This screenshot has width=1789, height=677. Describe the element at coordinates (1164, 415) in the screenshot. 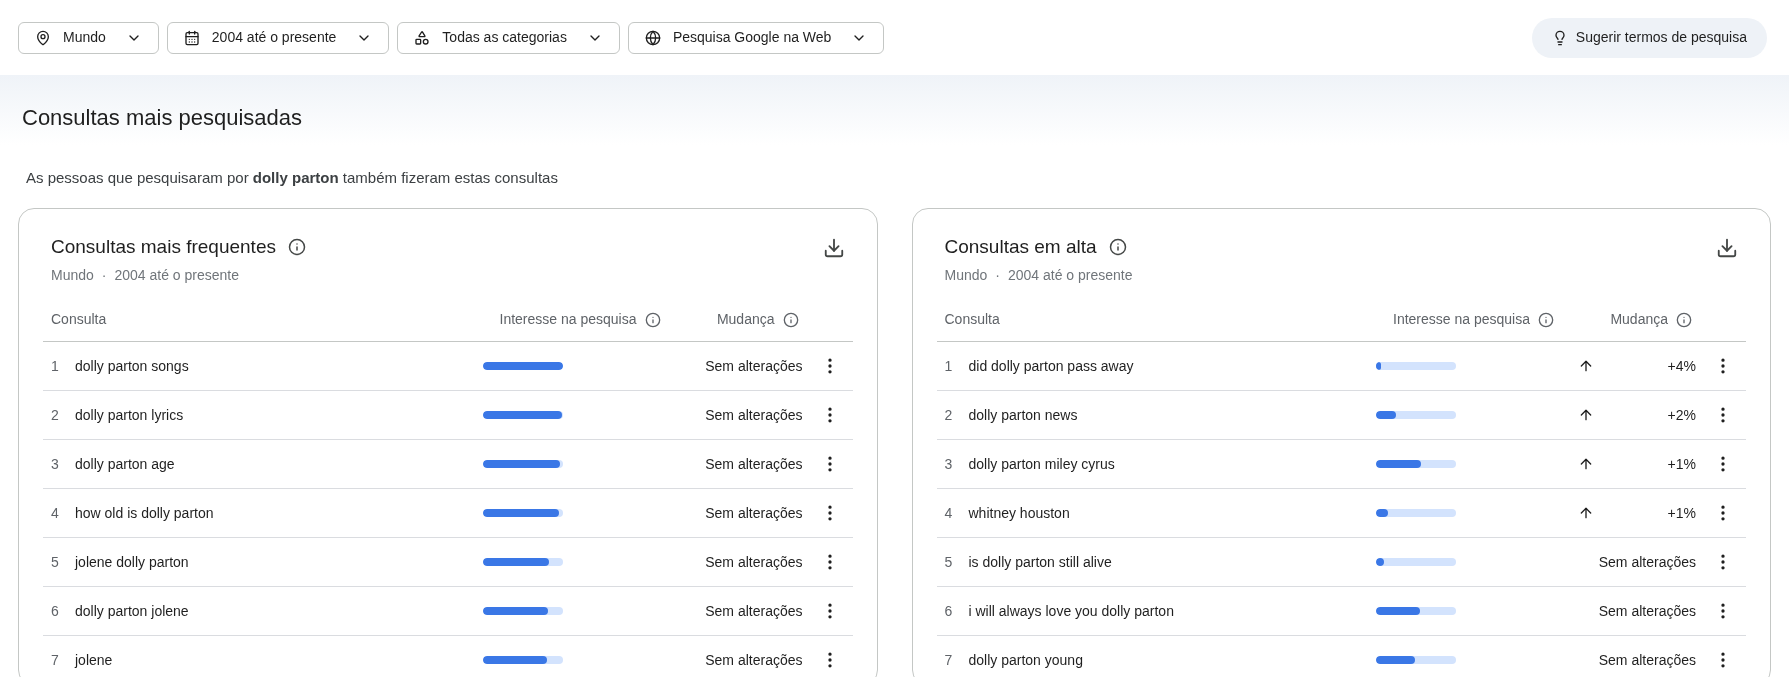

I see `query-link: dolly parton news` at that location.